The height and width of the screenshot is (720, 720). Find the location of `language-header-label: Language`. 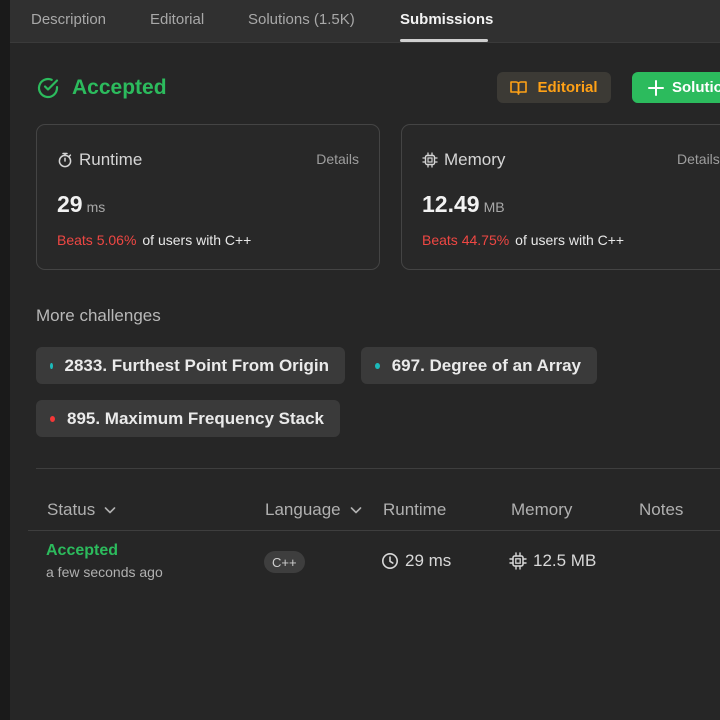

language-header-label: Language is located at coordinates (303, 509).